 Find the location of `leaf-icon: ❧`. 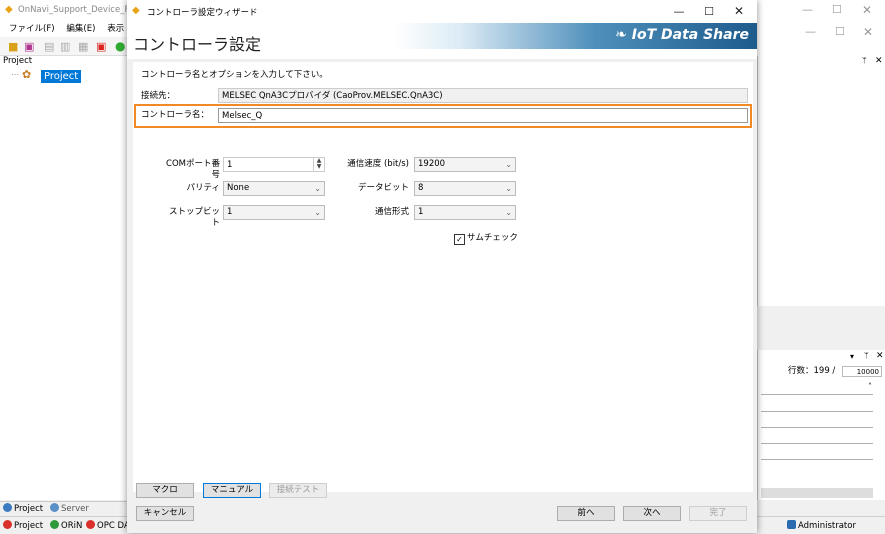

leaf-icon: ❧ is located at coordinates (623, 35).